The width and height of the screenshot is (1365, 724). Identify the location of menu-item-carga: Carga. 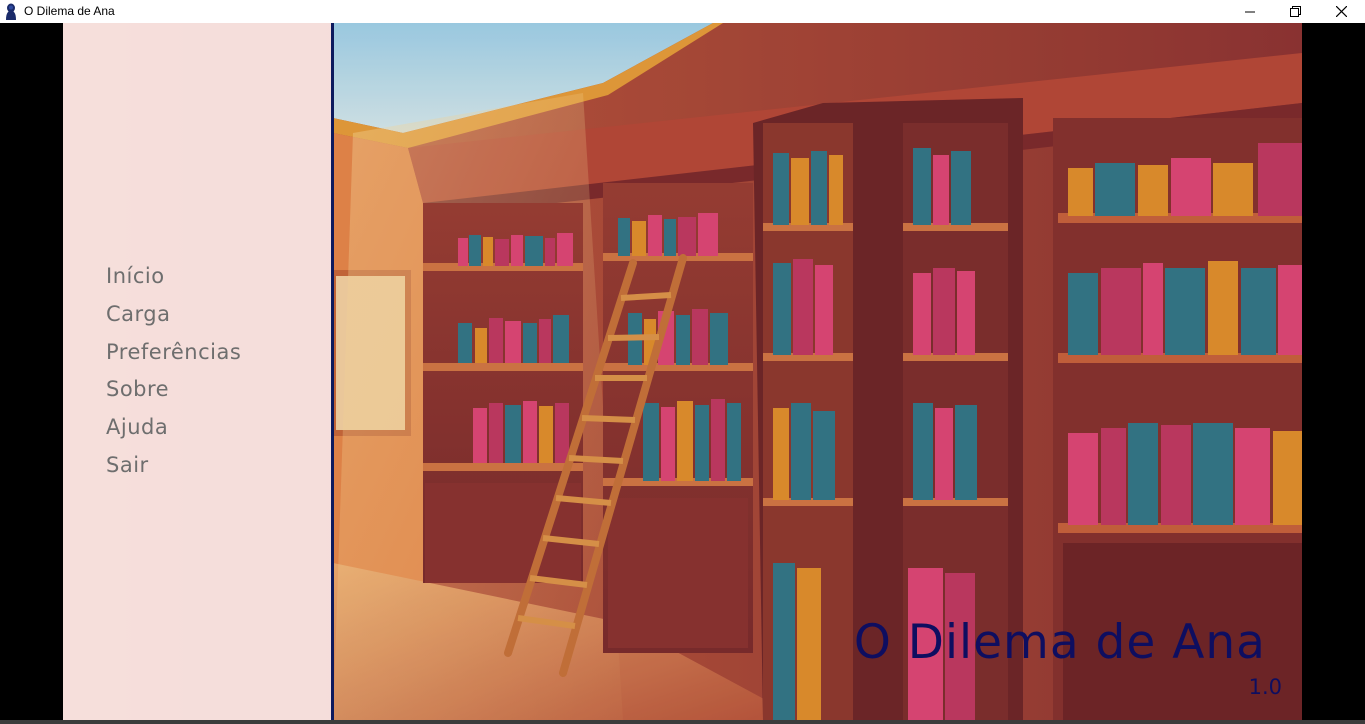
(138, 314).